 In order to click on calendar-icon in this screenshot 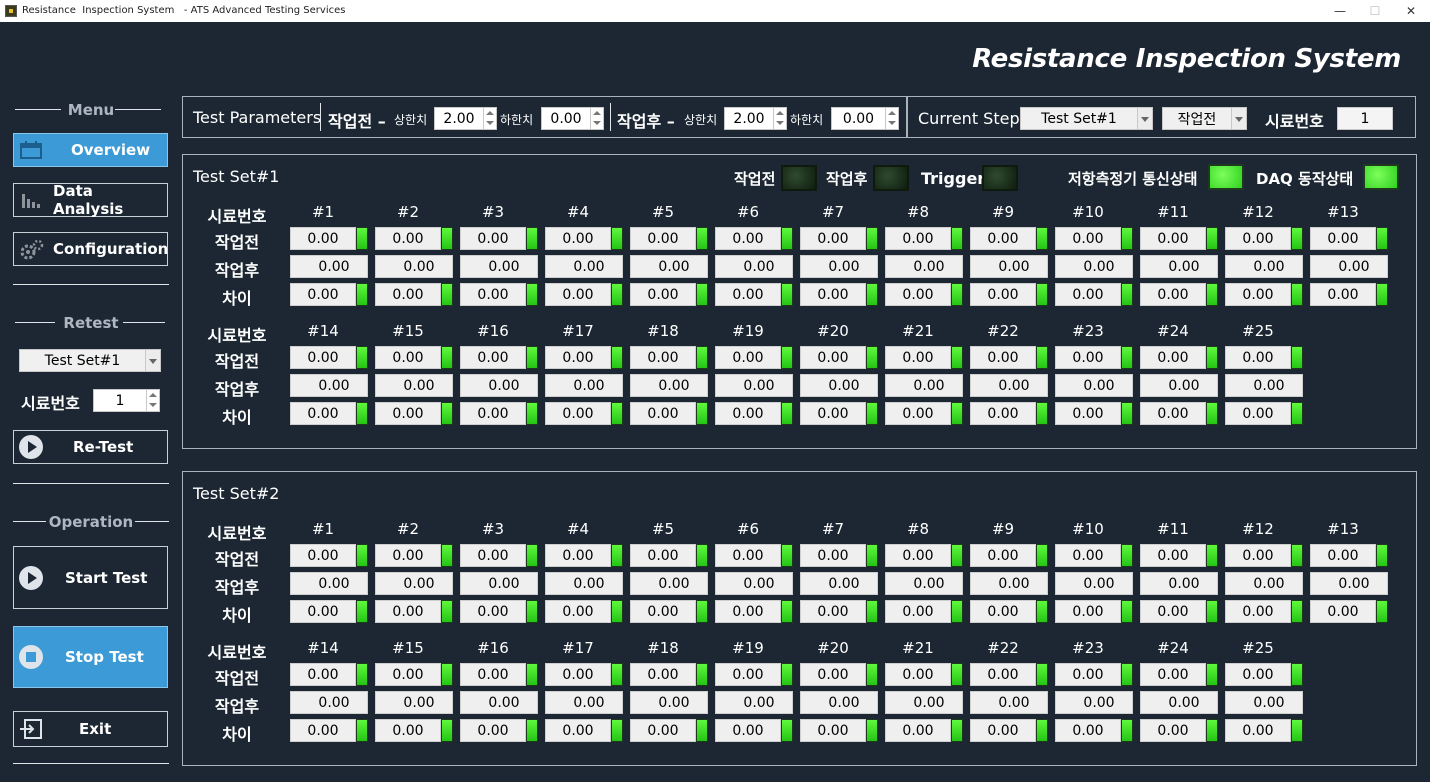, I will do `click(31, 150)`.